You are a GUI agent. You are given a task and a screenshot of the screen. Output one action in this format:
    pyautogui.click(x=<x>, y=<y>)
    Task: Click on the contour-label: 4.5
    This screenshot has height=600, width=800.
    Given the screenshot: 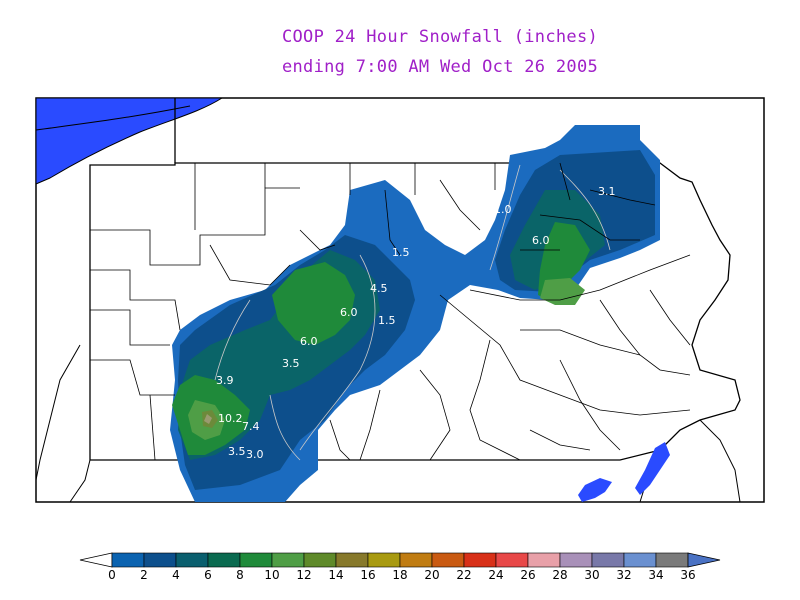 What is the action you would take?
    pyautogui.click(x=379, y=288)
    